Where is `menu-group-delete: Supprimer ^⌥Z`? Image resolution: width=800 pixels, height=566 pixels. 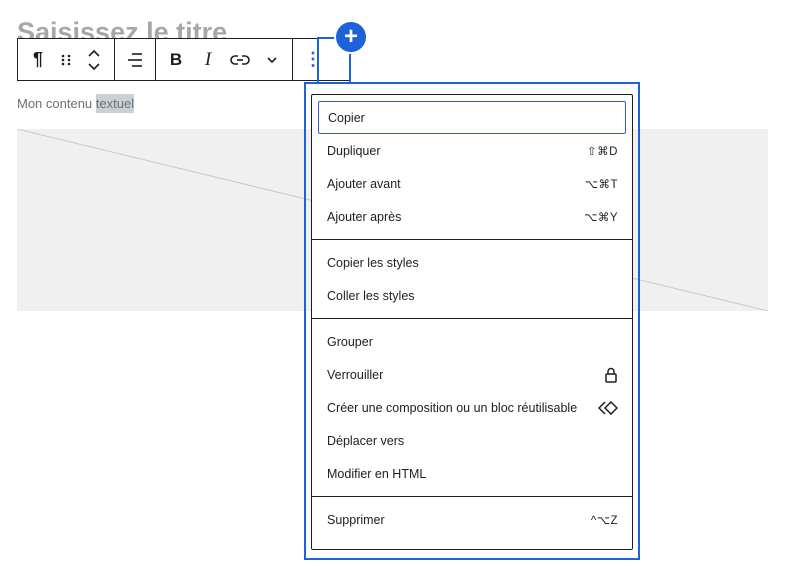
menu-group-delete: Supprimer ^⌥Z is located at coordinates (472, 519).